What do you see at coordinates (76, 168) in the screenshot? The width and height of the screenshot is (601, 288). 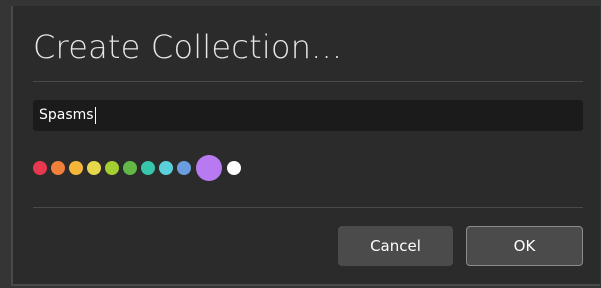 I see `color-swatch-yellow-orange` at bounding box center [76, 168].